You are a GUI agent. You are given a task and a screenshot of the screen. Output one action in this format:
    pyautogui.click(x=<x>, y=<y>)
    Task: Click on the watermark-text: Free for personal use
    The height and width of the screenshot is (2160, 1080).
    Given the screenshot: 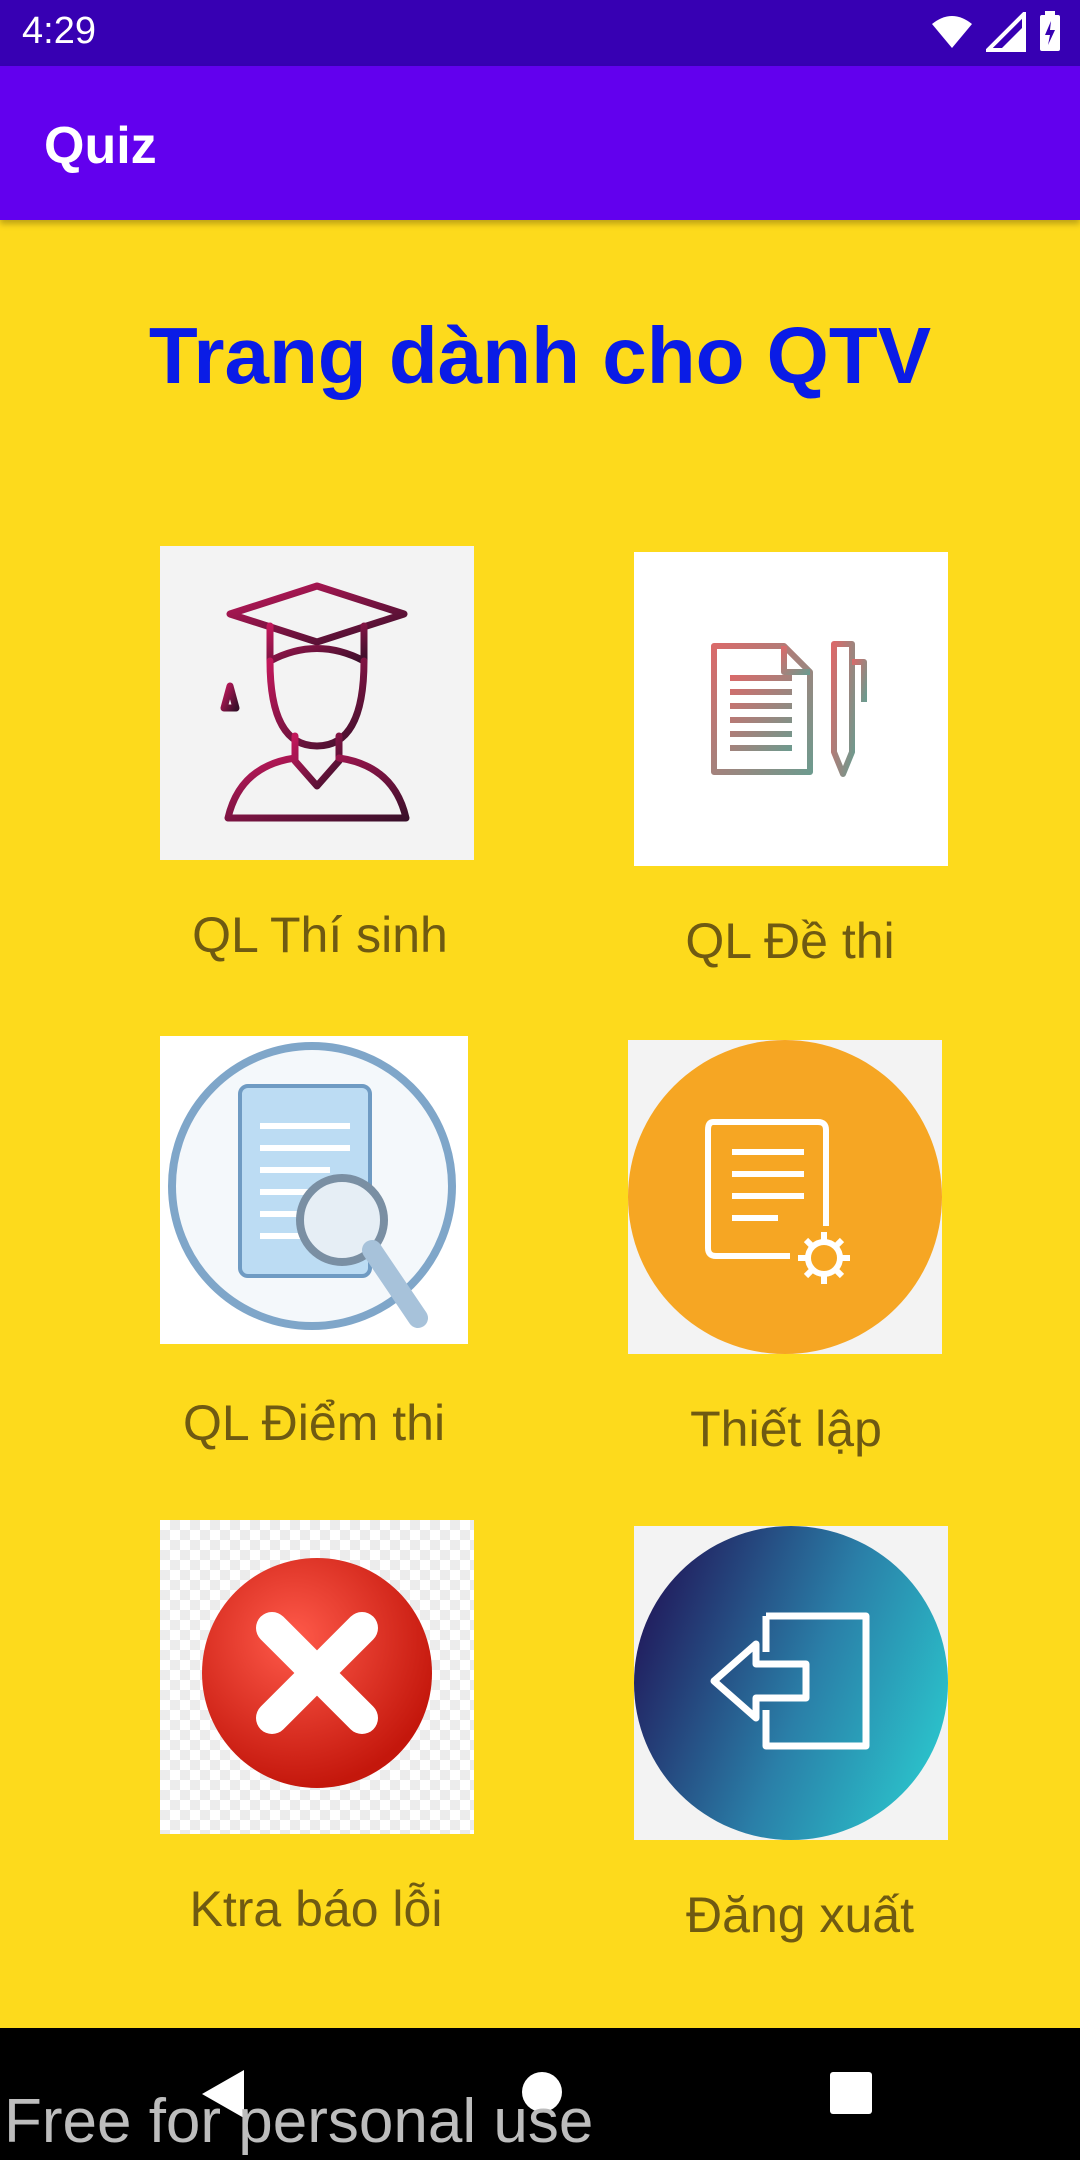 What is the action you would take?
    pyautogui.click(x=299, y=2121)
    